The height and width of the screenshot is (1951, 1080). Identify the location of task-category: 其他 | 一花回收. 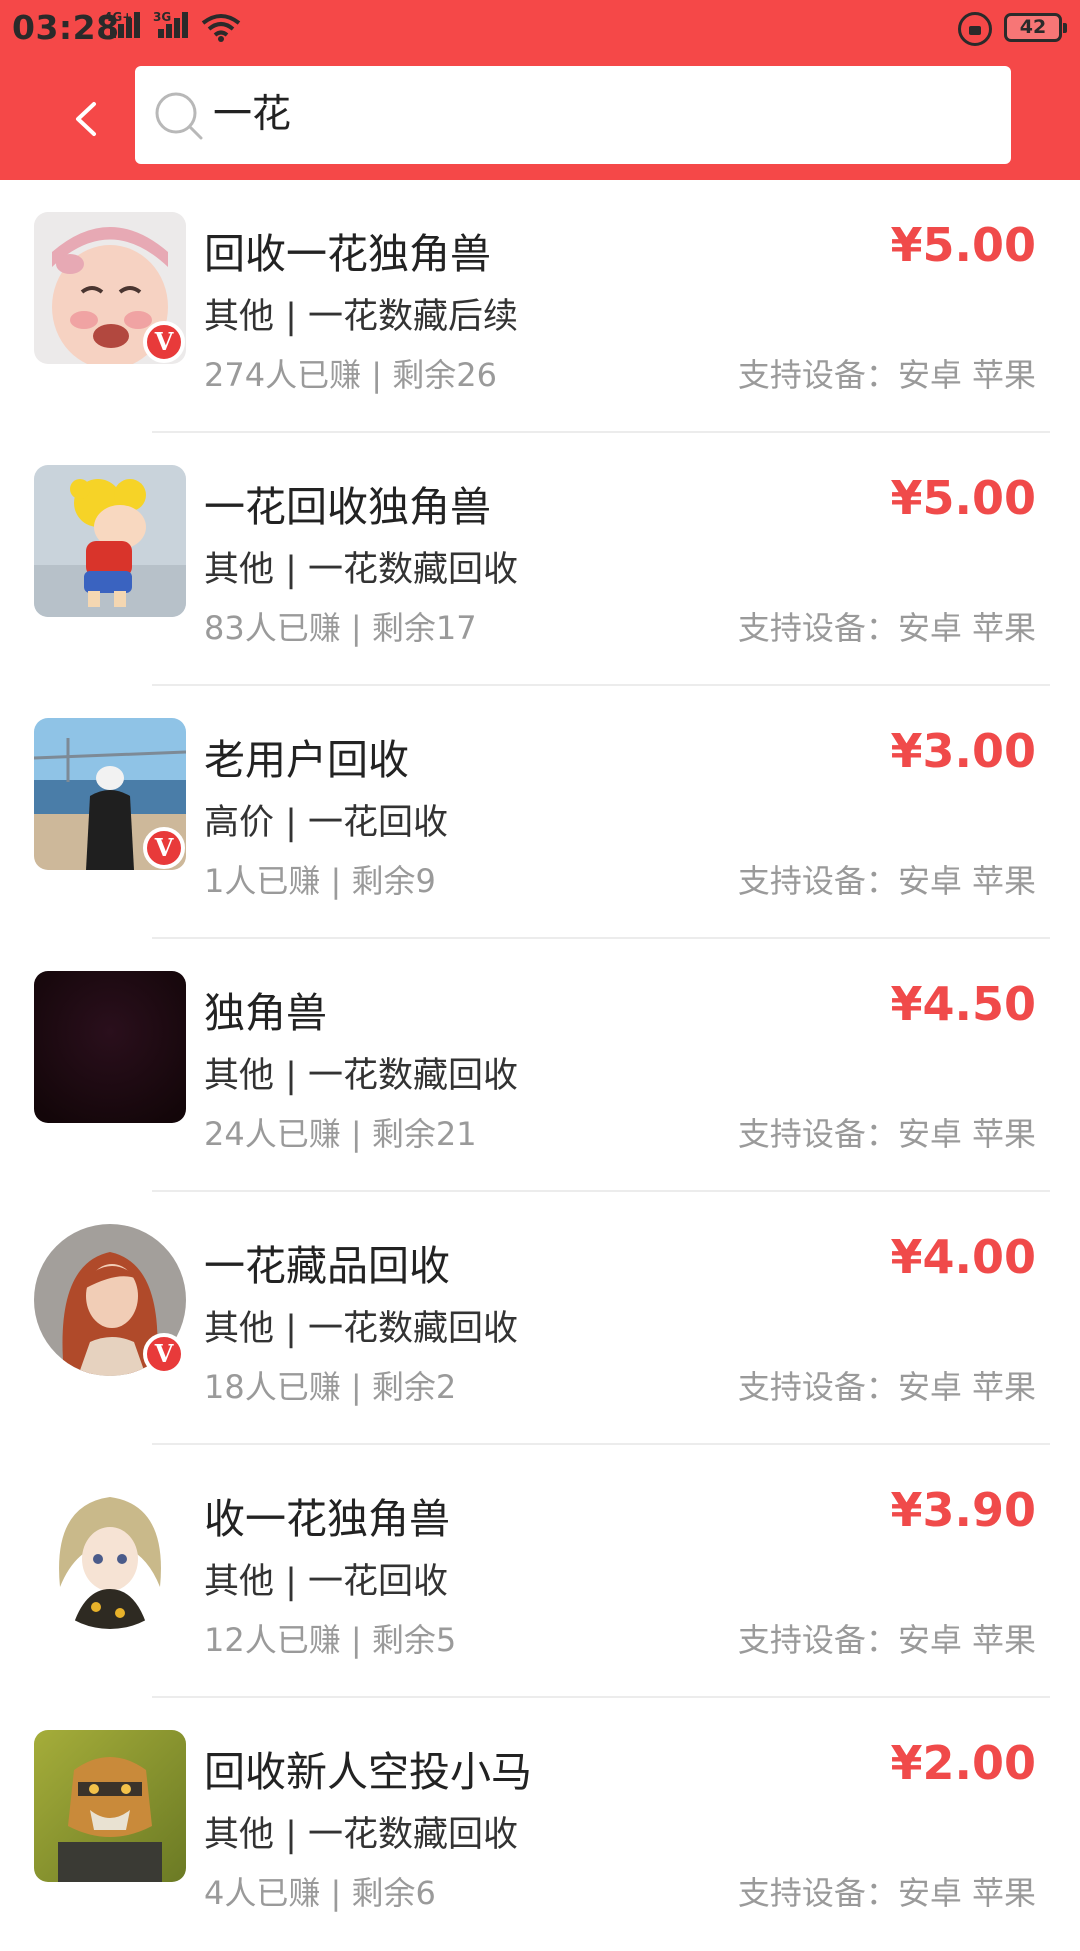
(326, 1582).